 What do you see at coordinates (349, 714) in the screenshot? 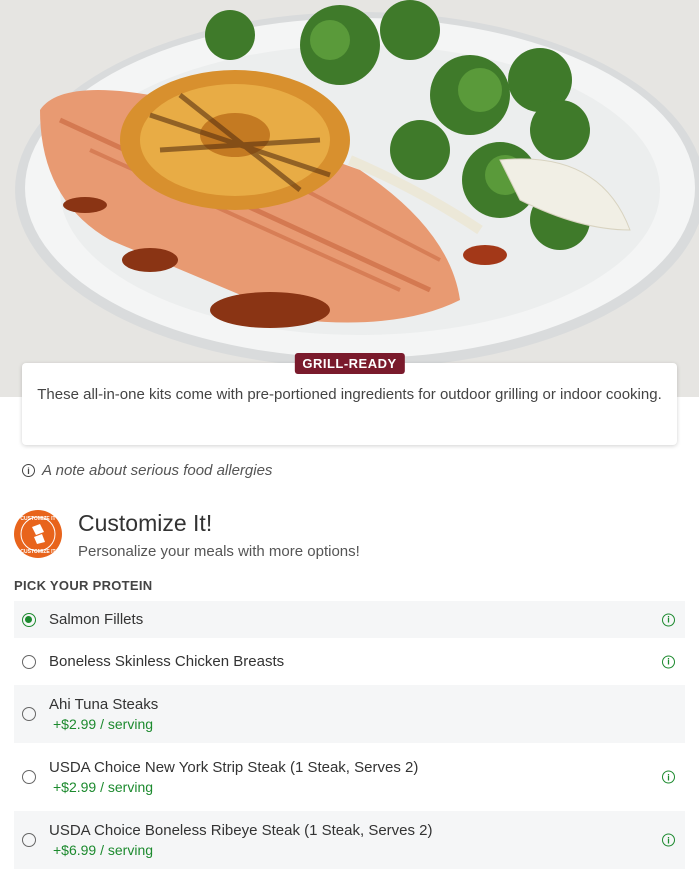
I see `protein-option-ahi-tuna: Ahi Tuna Steaks +$2.99 / serving` at bounding box center [349, 714].